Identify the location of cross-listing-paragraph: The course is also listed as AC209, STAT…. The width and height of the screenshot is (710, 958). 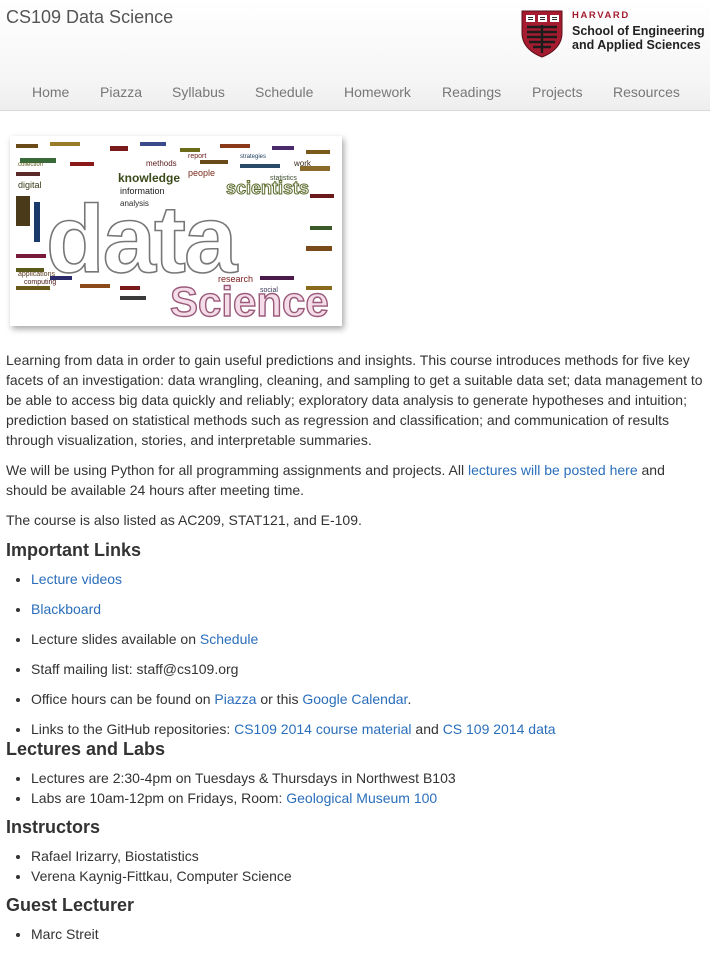
(184, 520).